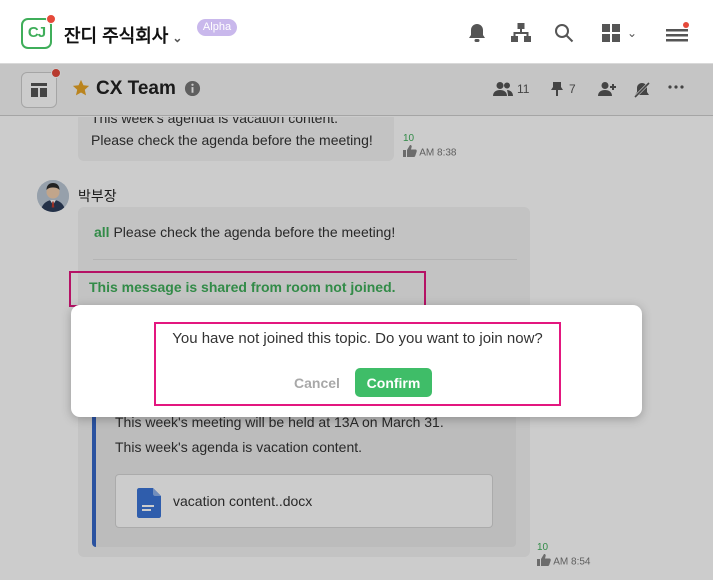 This screenshot has width=713, height=580. Describe the element at coordinates (477, 33) in the screenshot. I see `bell-icon` at that location.